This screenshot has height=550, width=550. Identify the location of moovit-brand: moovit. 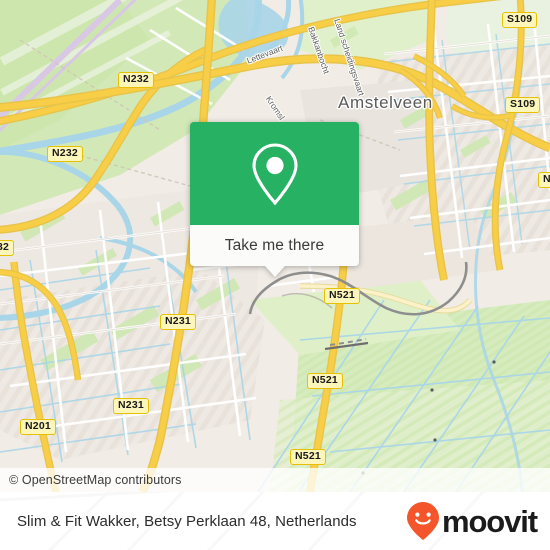
(472, 521).